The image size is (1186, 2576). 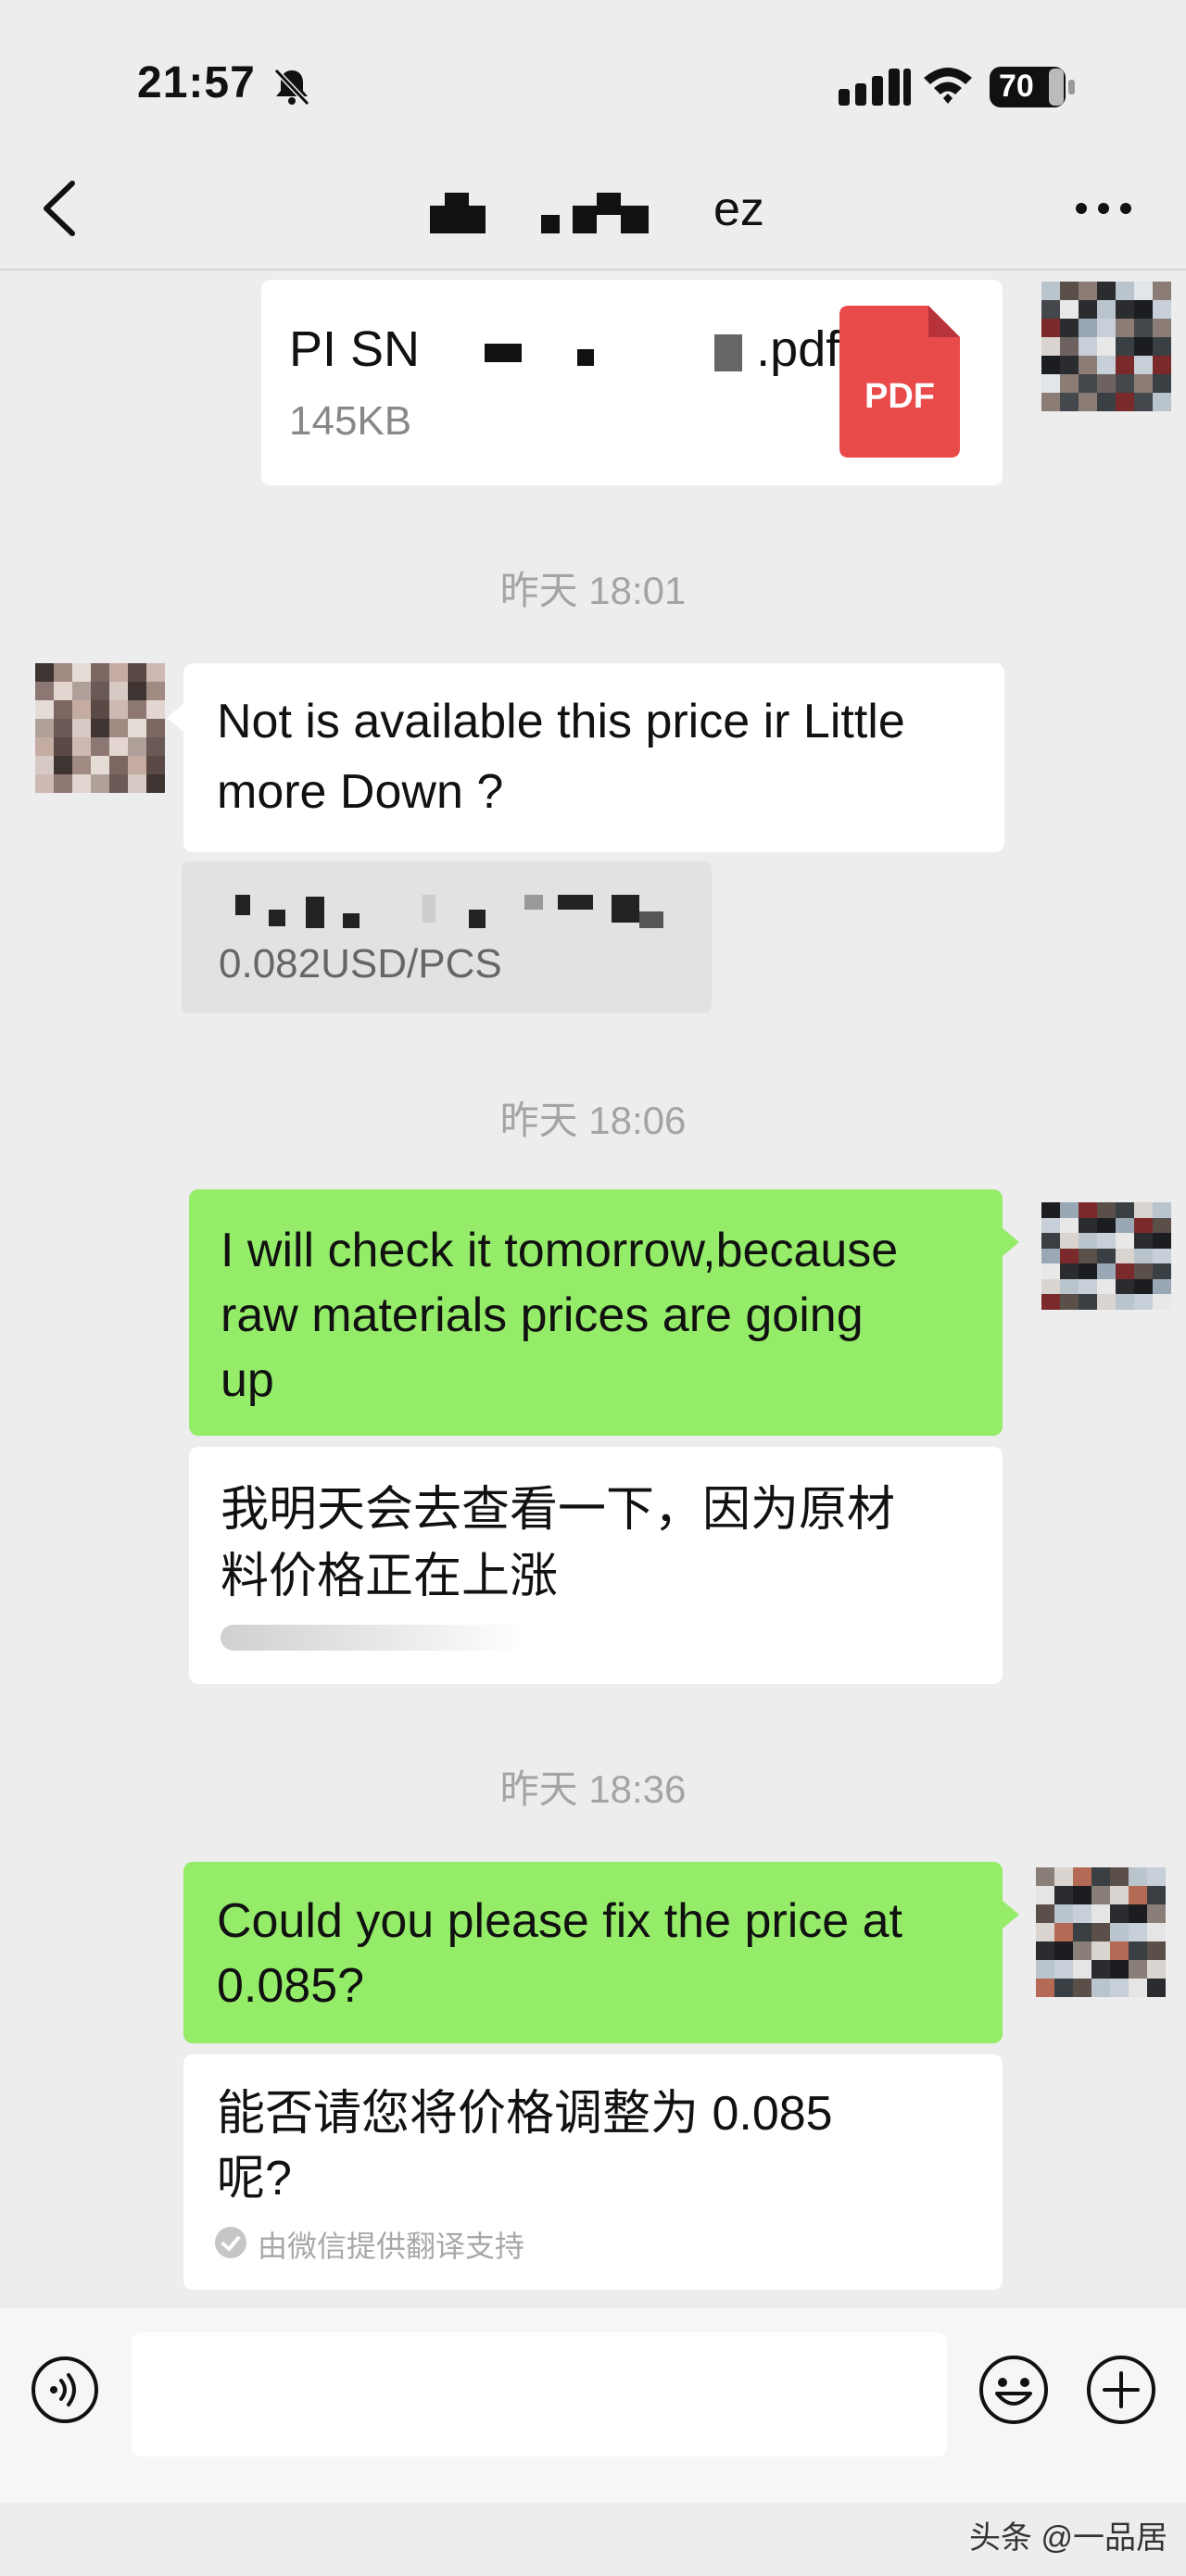 What do you see at coordinates (559, 1921) in the screenshot?
I see `outgoing-message-line: Could you please fix the price at` at bounding box center [559, 1921].